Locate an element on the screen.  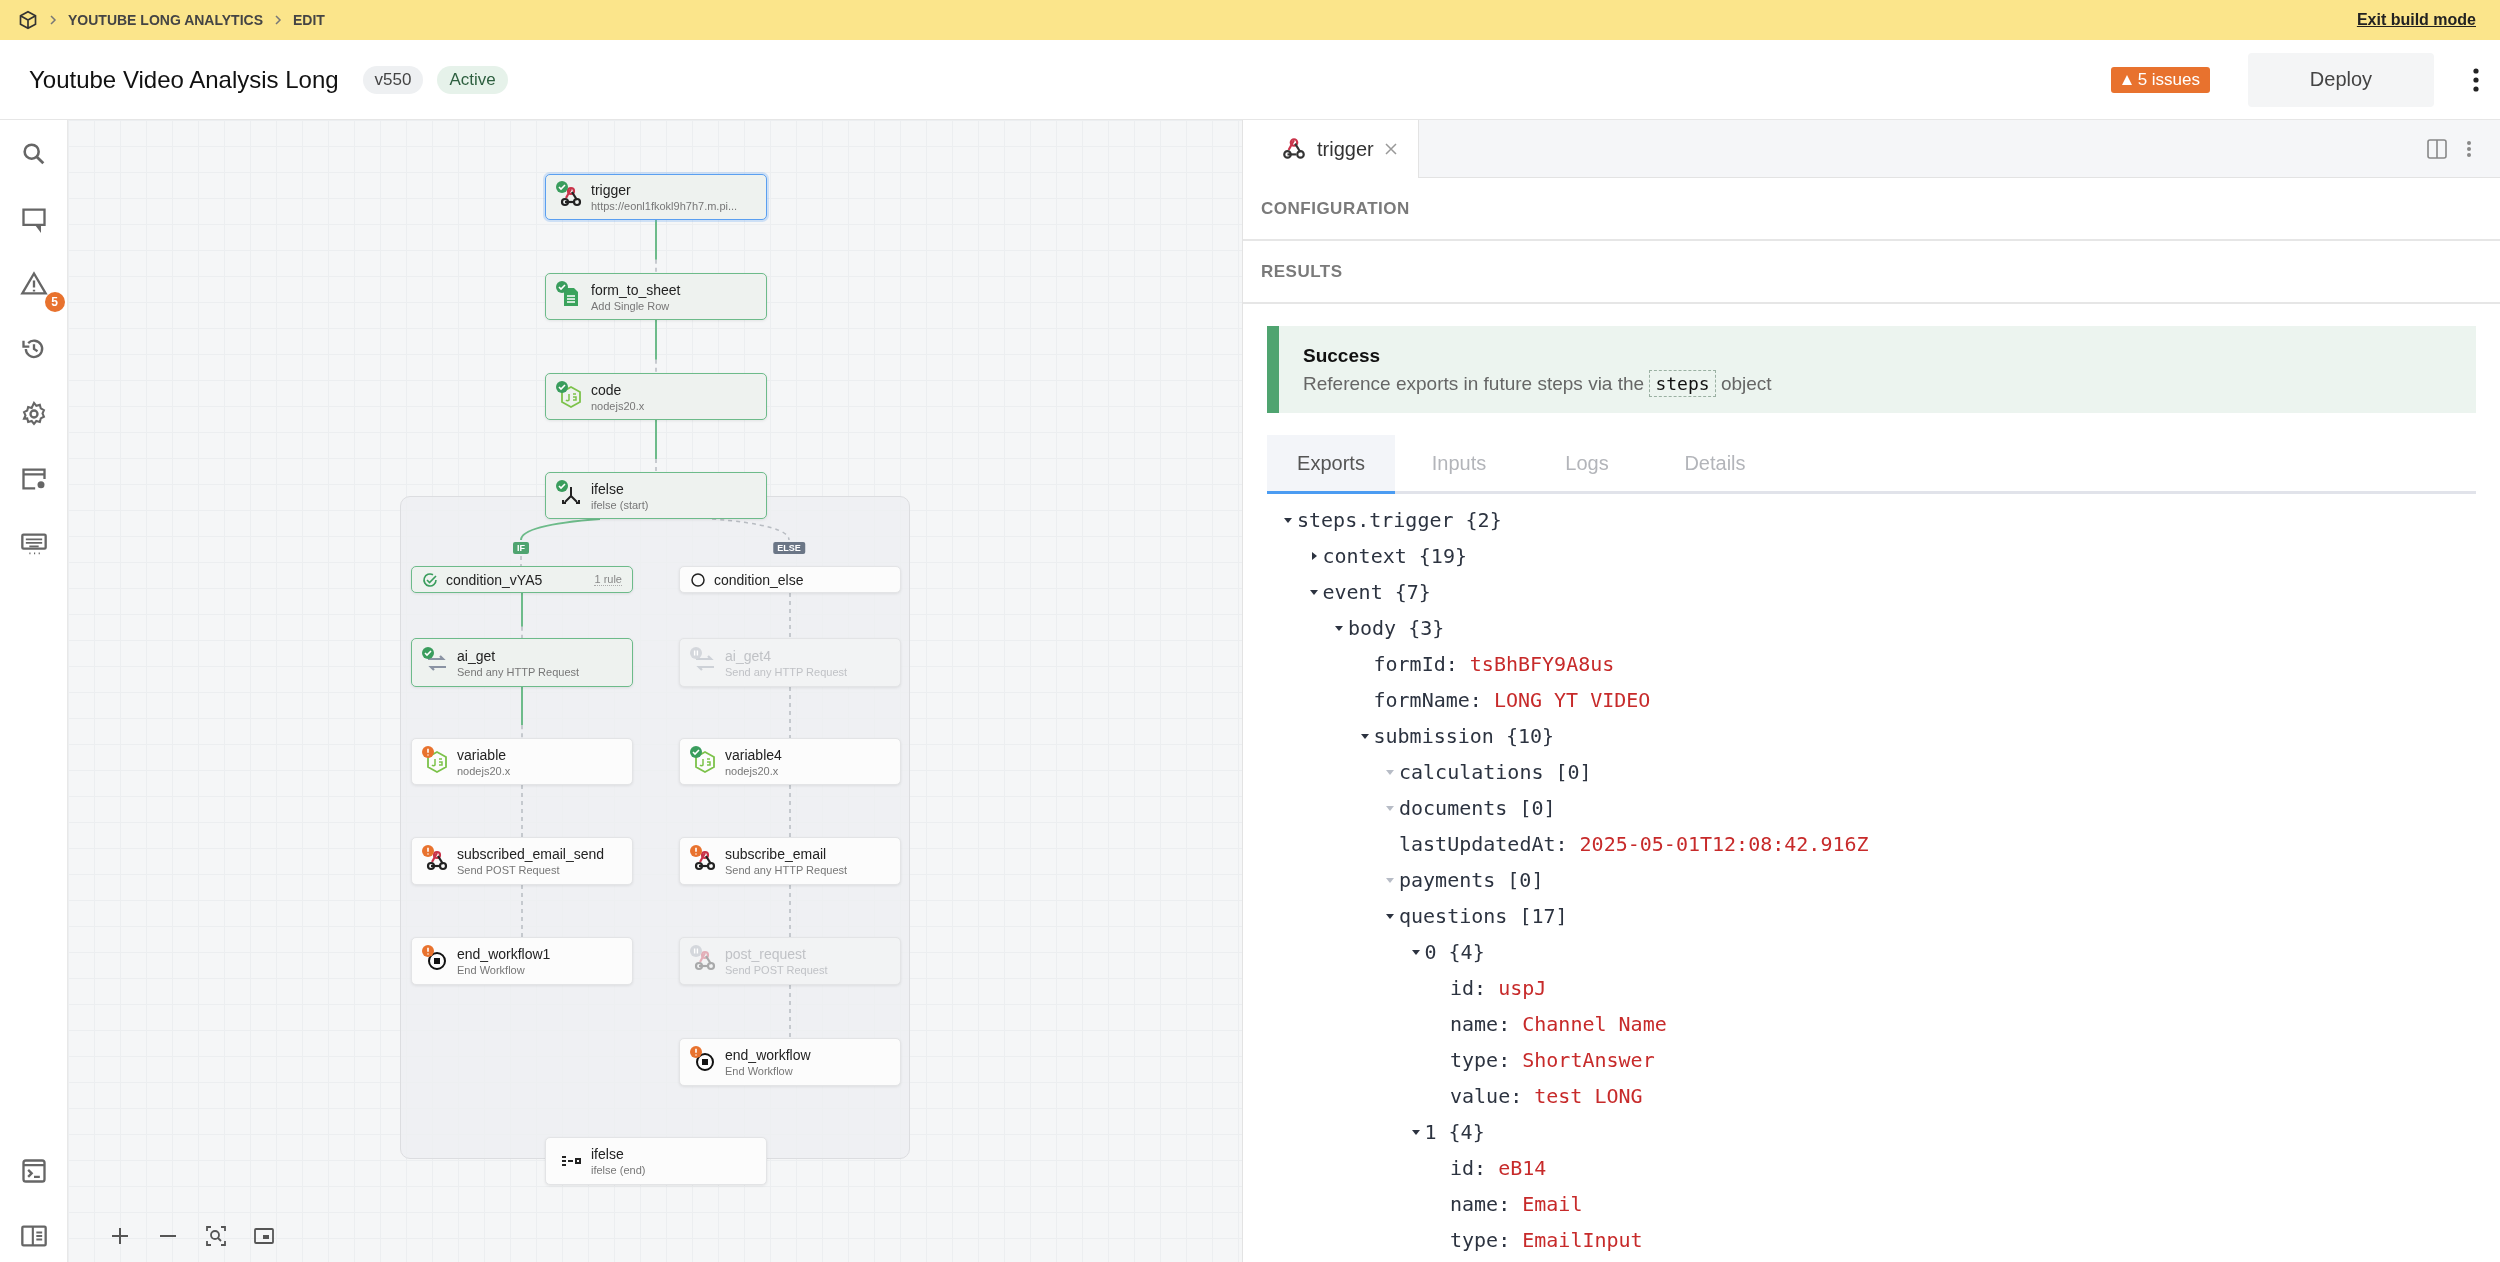
workflow-step: code nodejs20.x is located at coordinates (656, 396).